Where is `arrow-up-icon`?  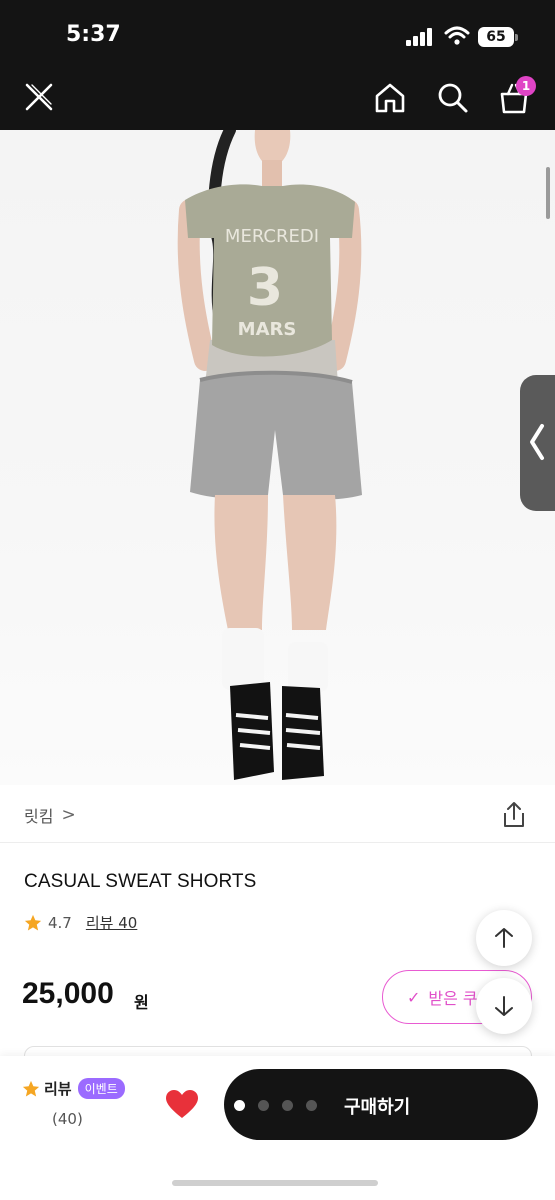 arrow-up-icon is located at coordinates (504, 938).